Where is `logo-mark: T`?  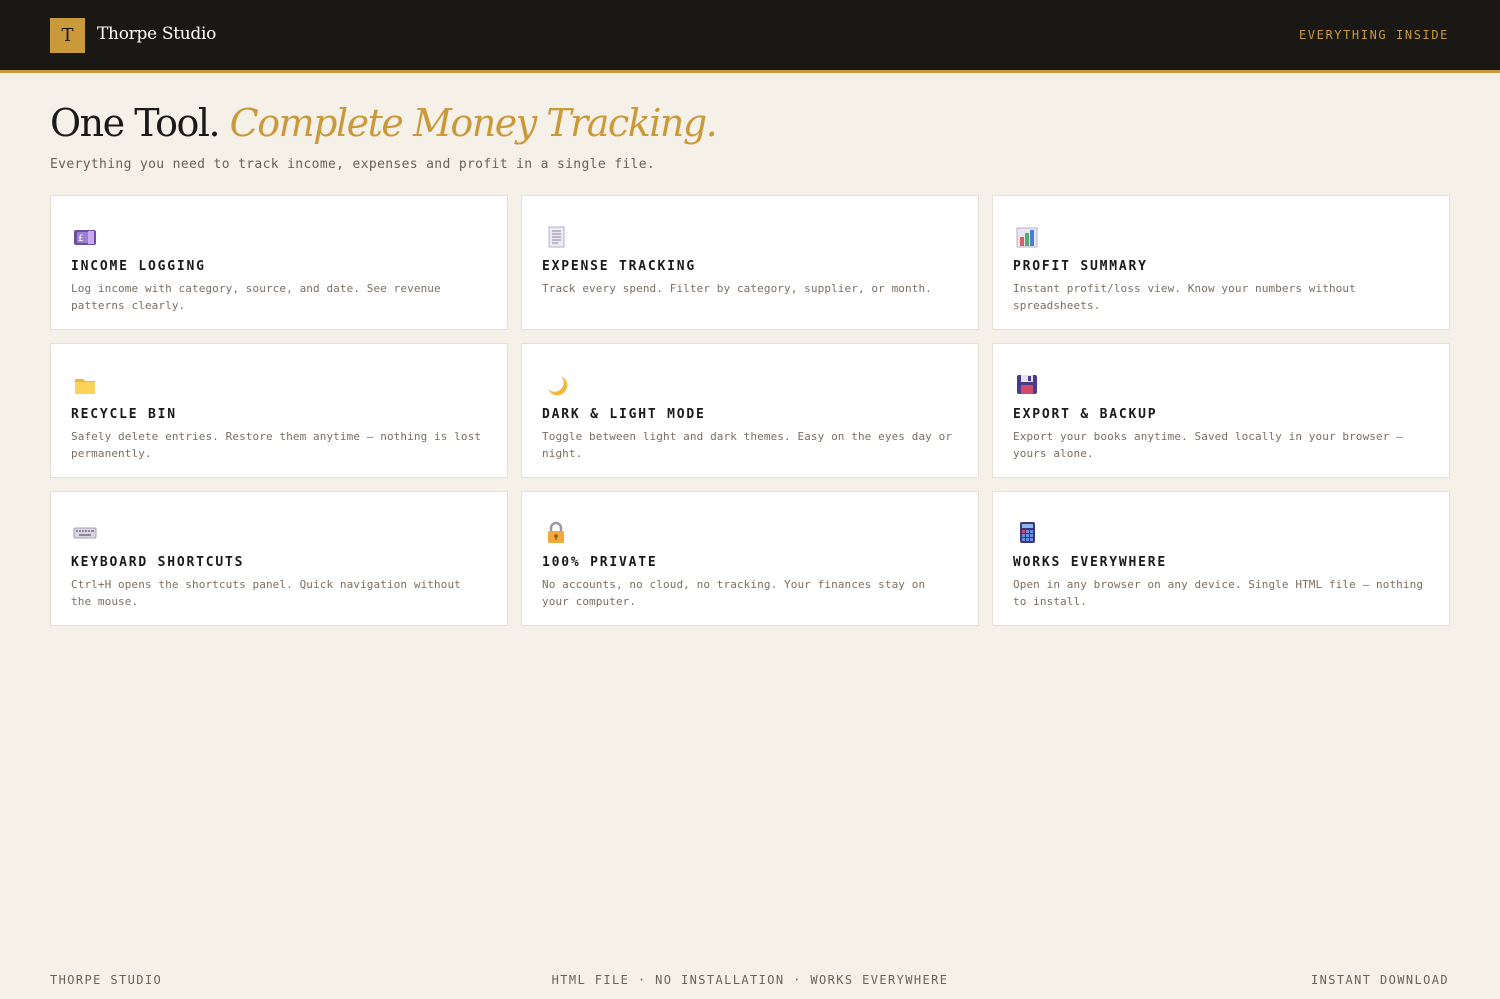
logo-mark: T is located at coordinates (67, 35).